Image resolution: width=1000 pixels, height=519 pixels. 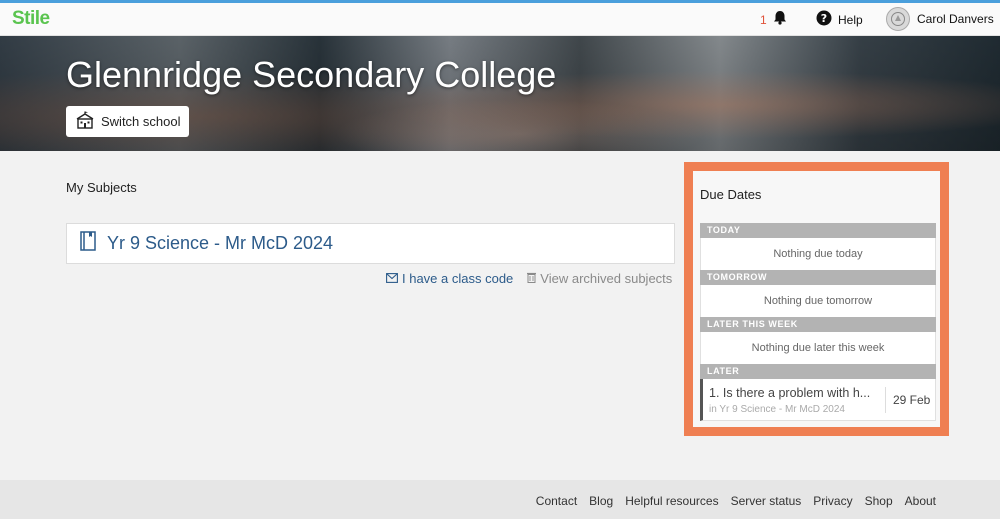 What do you see at coordinates (532, 278) in the screenshot?
I see `archive-bin-icon` at bounding box center [532, 278].